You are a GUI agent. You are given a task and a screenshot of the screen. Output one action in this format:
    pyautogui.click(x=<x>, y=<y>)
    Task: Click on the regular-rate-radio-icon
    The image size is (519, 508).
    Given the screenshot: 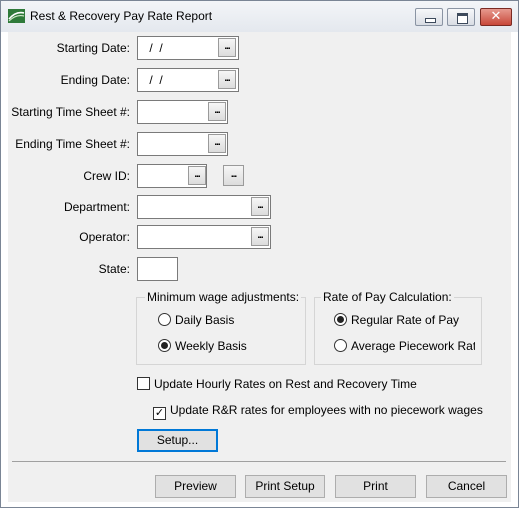 What is the action you would take?
    pyautogui.click(x=340, y=319)
    